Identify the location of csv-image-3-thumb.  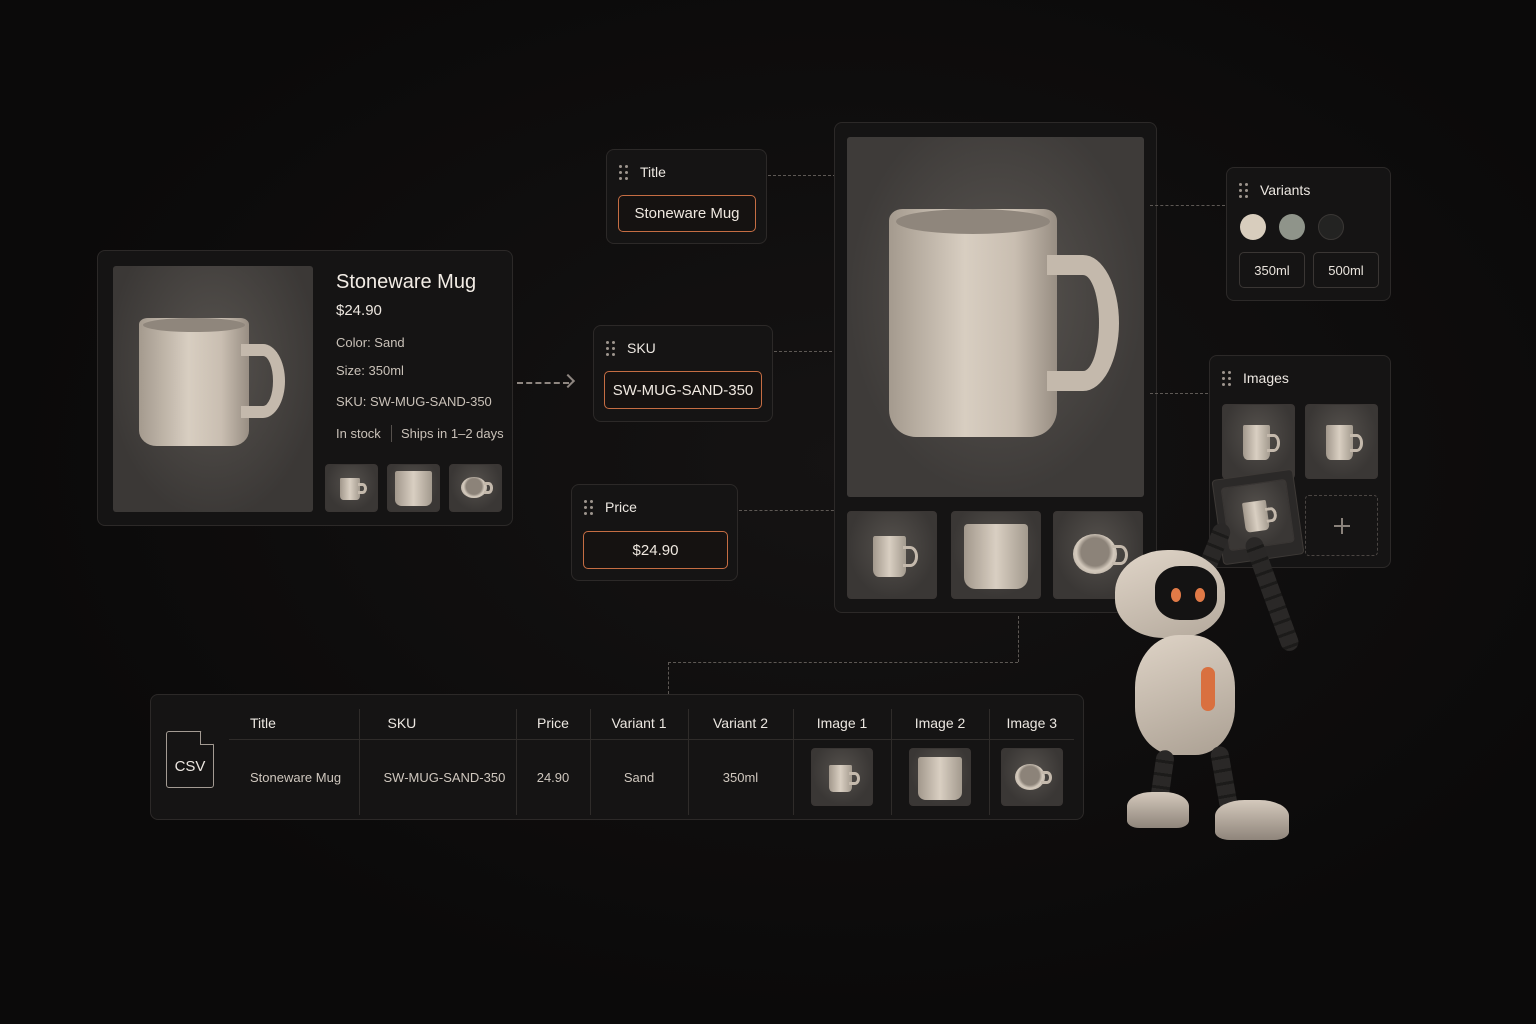
(1031, 777).